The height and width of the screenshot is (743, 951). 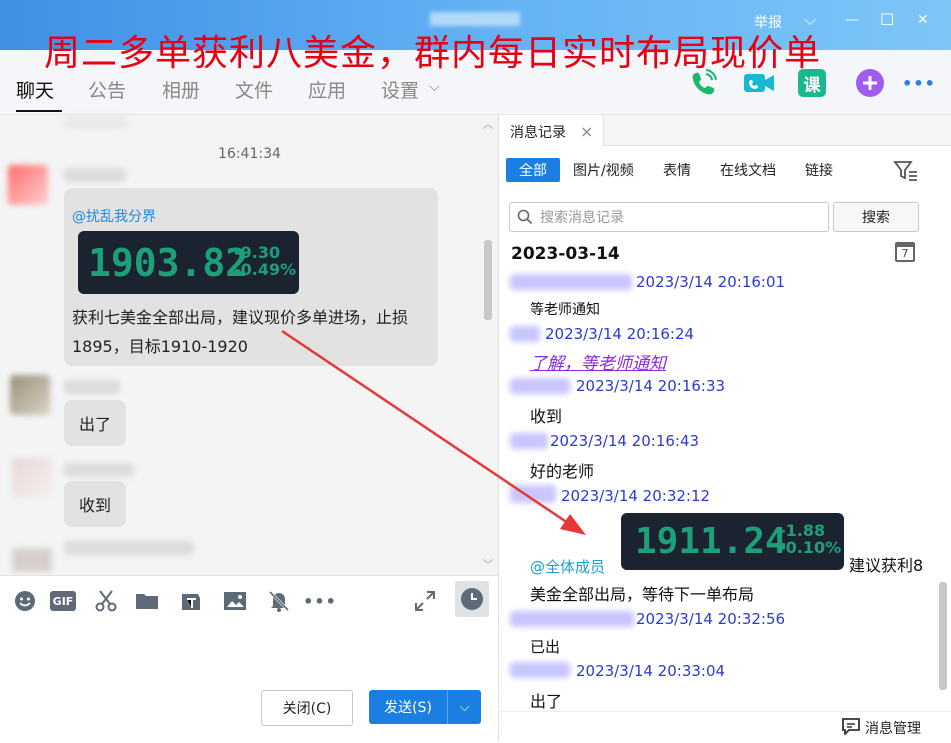 What do you see at coordinates (96, 122) in the screenshot?
I see `previous-bubble` at bounding box center [96, 122].